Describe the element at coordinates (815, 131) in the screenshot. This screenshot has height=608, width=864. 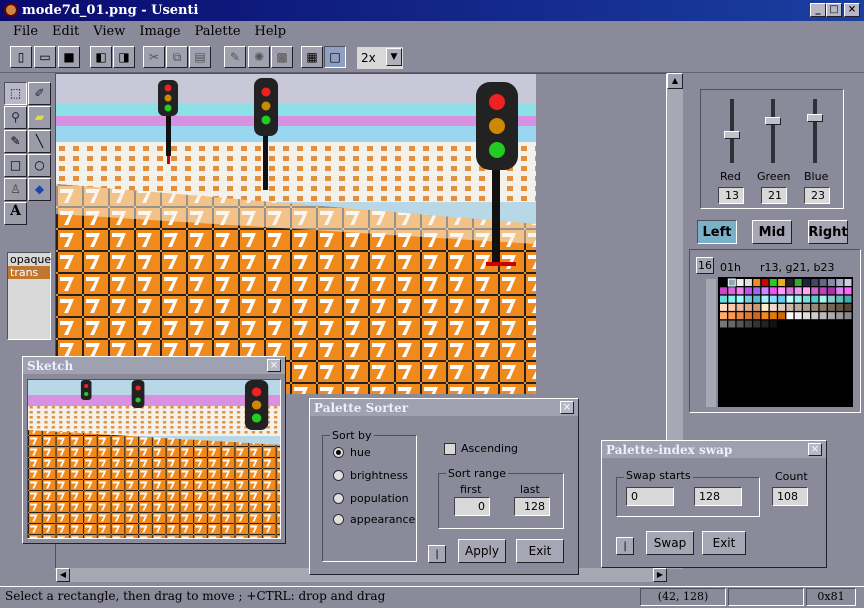
I see `blue-slider` at that location.